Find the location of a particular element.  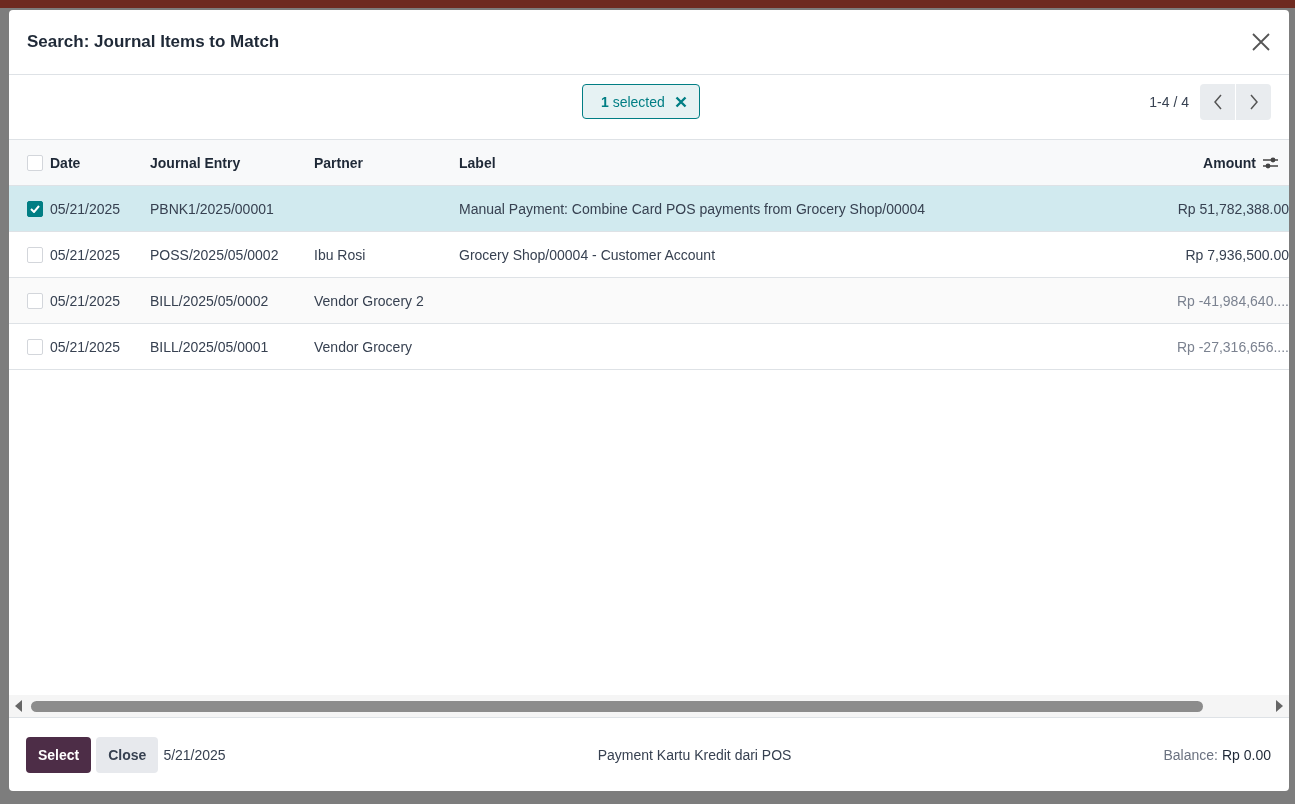

scrollbar-thumb is located at coordinates (617, 706).